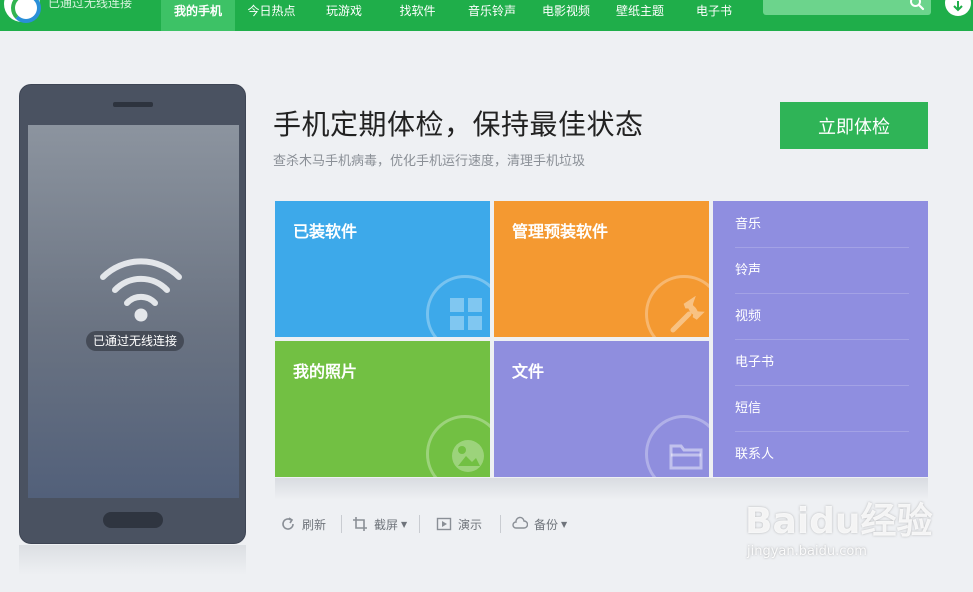  I want to click on nav-movies-videos: 电影视频, so click(566, 15).